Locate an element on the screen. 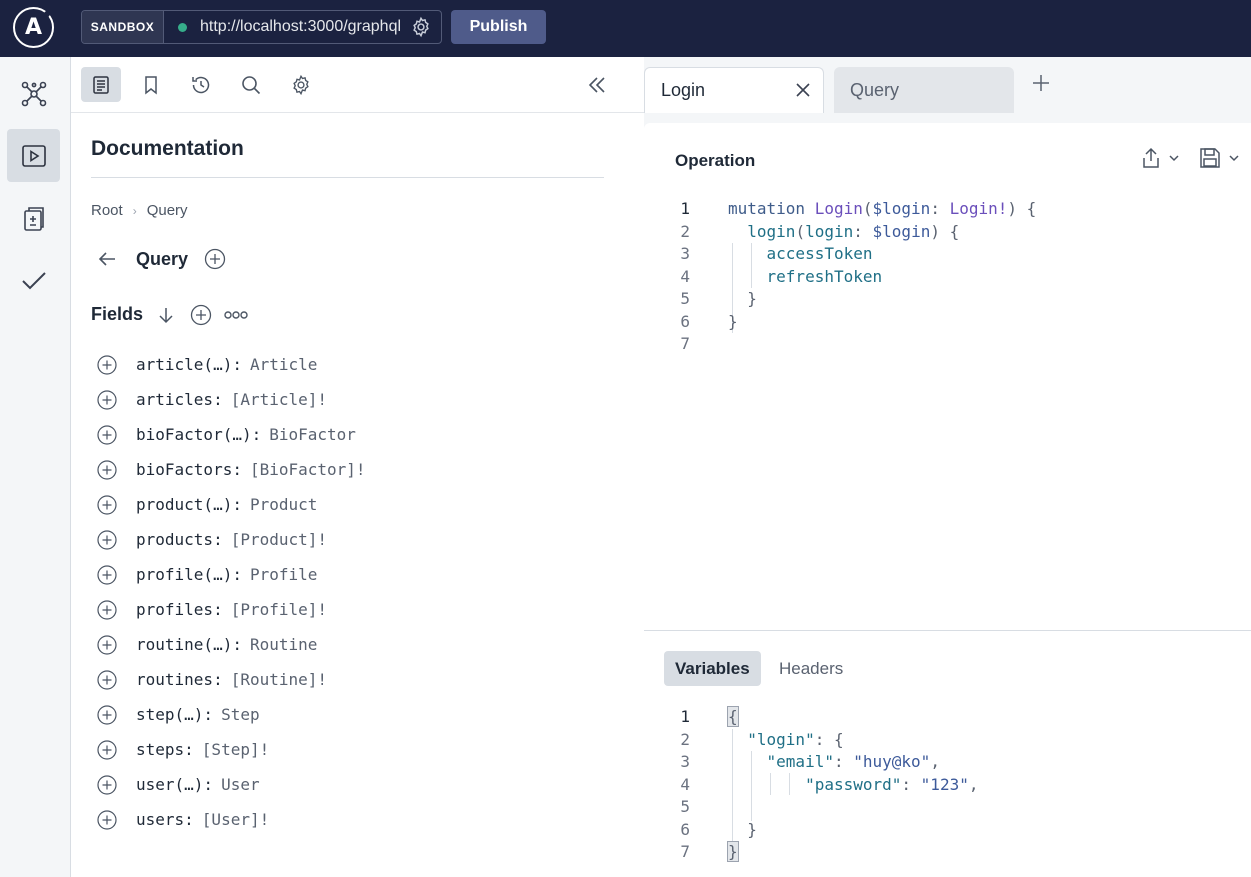  save-menu-button is located at coordinates (1219, 158).